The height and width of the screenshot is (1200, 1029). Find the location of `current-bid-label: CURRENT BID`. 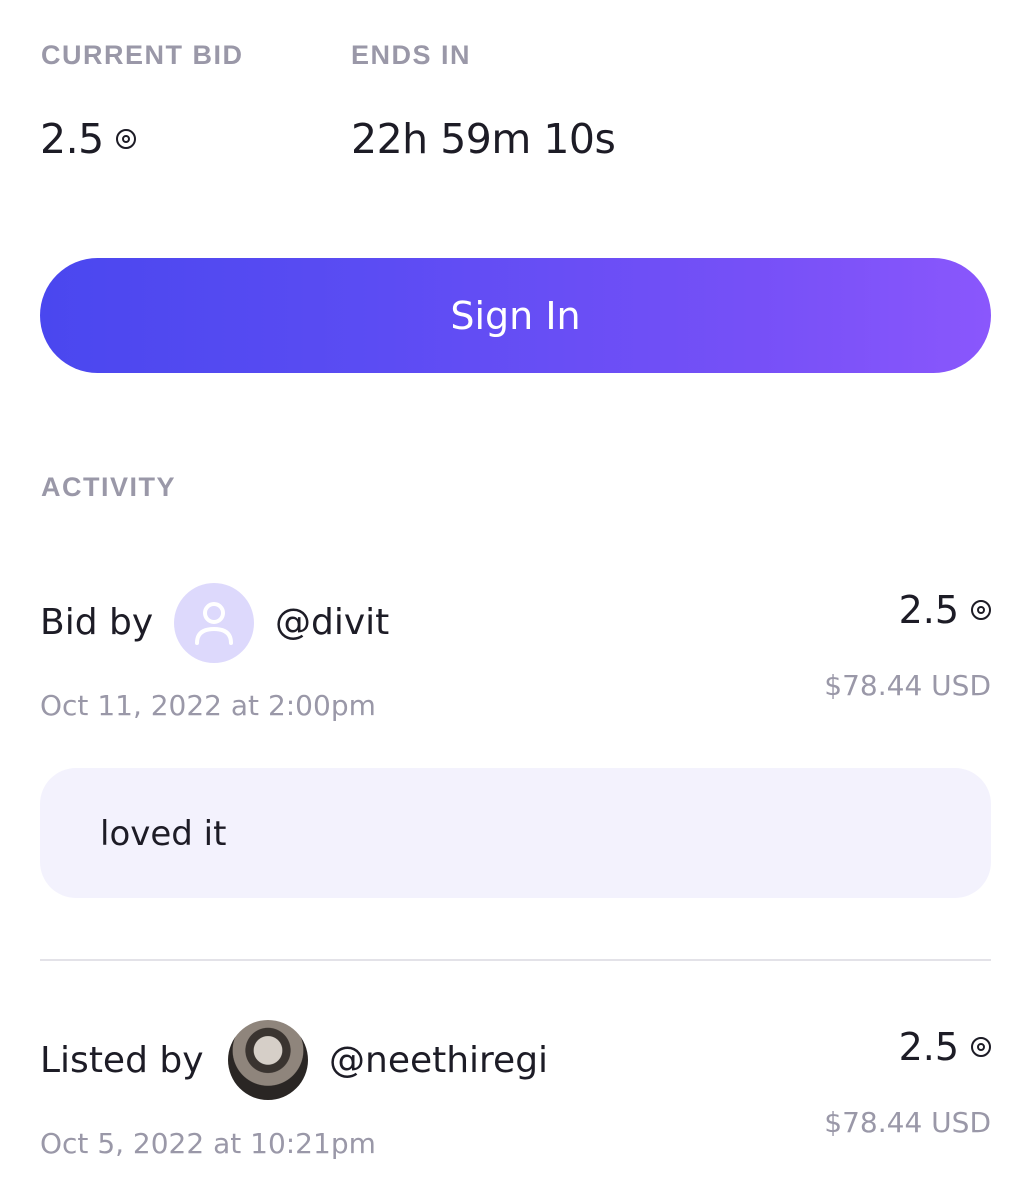

current-bid-label: CURRENT BID is located at coordinates (142, 55).